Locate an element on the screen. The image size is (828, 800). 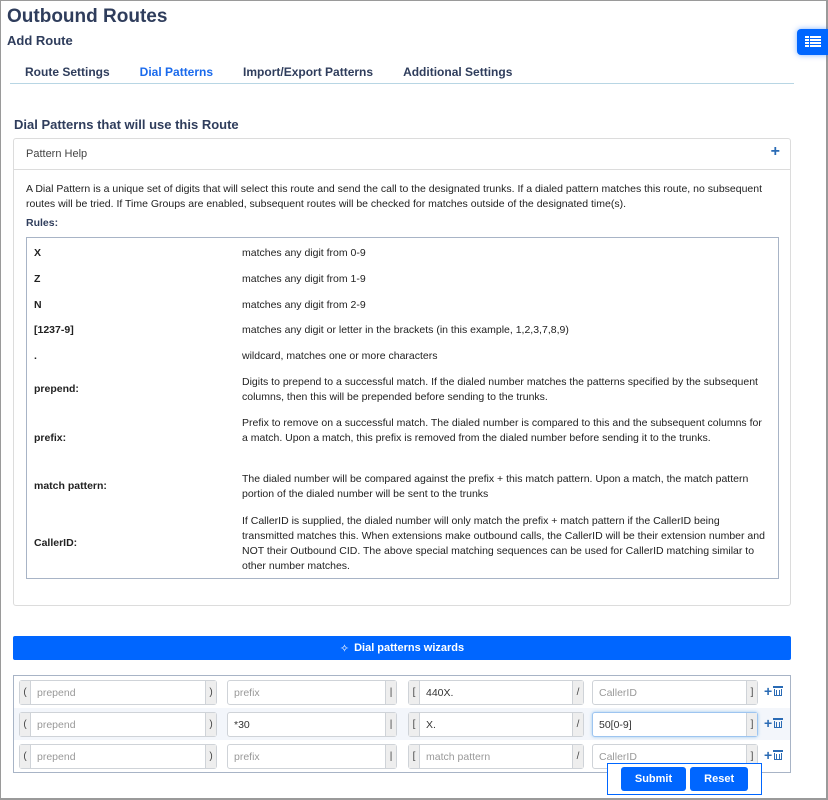
wizard-button-label: Dial patterns wizards is located at coordinates (409, 648).